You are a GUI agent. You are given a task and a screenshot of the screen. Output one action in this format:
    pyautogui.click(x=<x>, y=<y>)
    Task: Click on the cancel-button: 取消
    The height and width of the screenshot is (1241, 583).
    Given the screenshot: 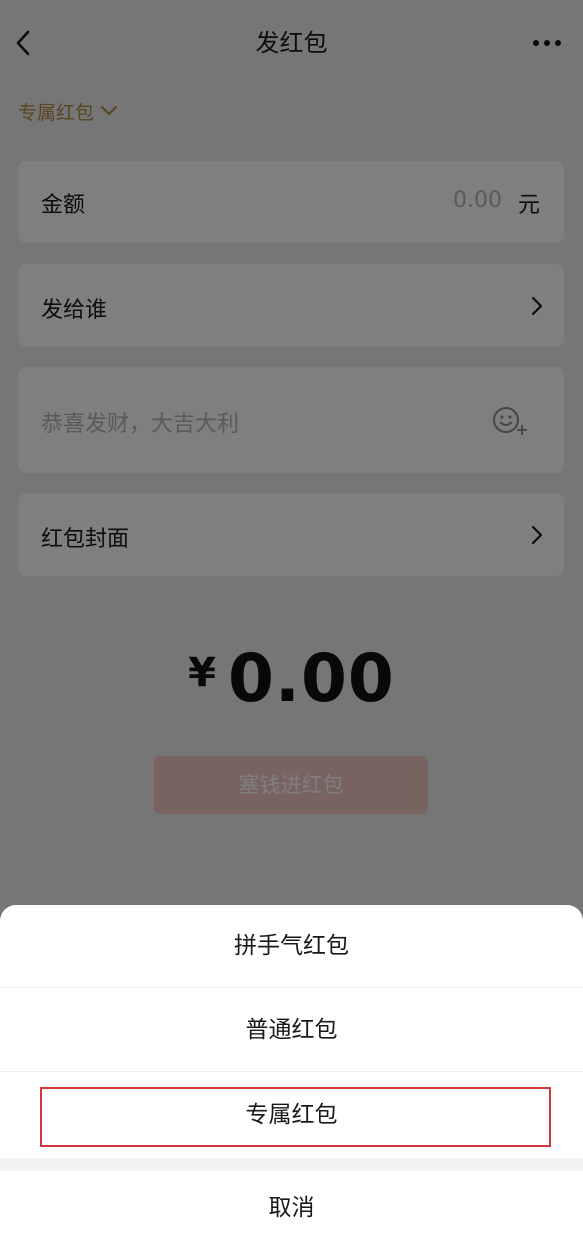 What is the action you would take?
    pyautogui.click(x=291, y=1206)
    